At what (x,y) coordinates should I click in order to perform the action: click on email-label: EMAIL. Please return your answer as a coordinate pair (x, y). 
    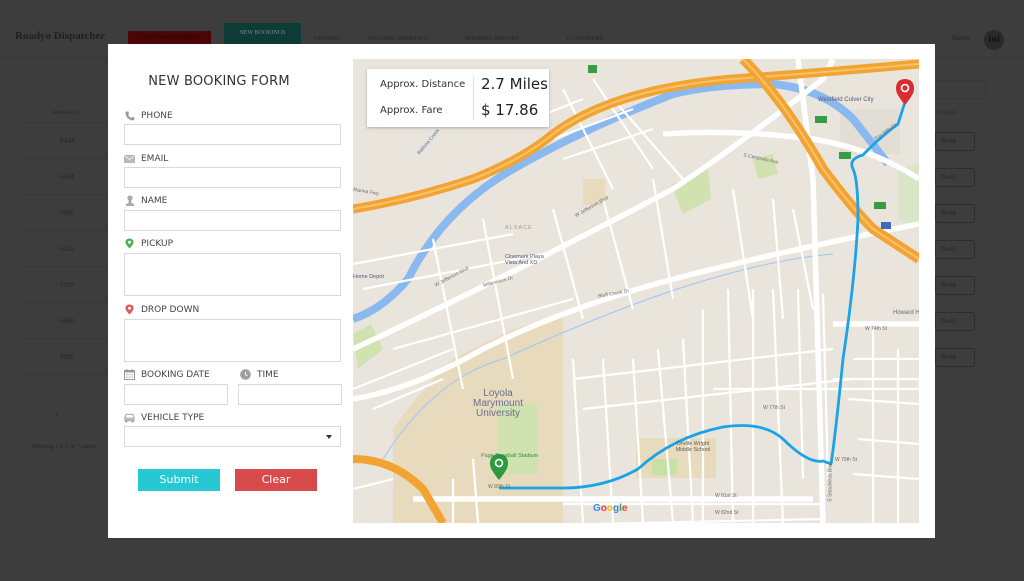
    Looking at the image, I should click on (146, 158).